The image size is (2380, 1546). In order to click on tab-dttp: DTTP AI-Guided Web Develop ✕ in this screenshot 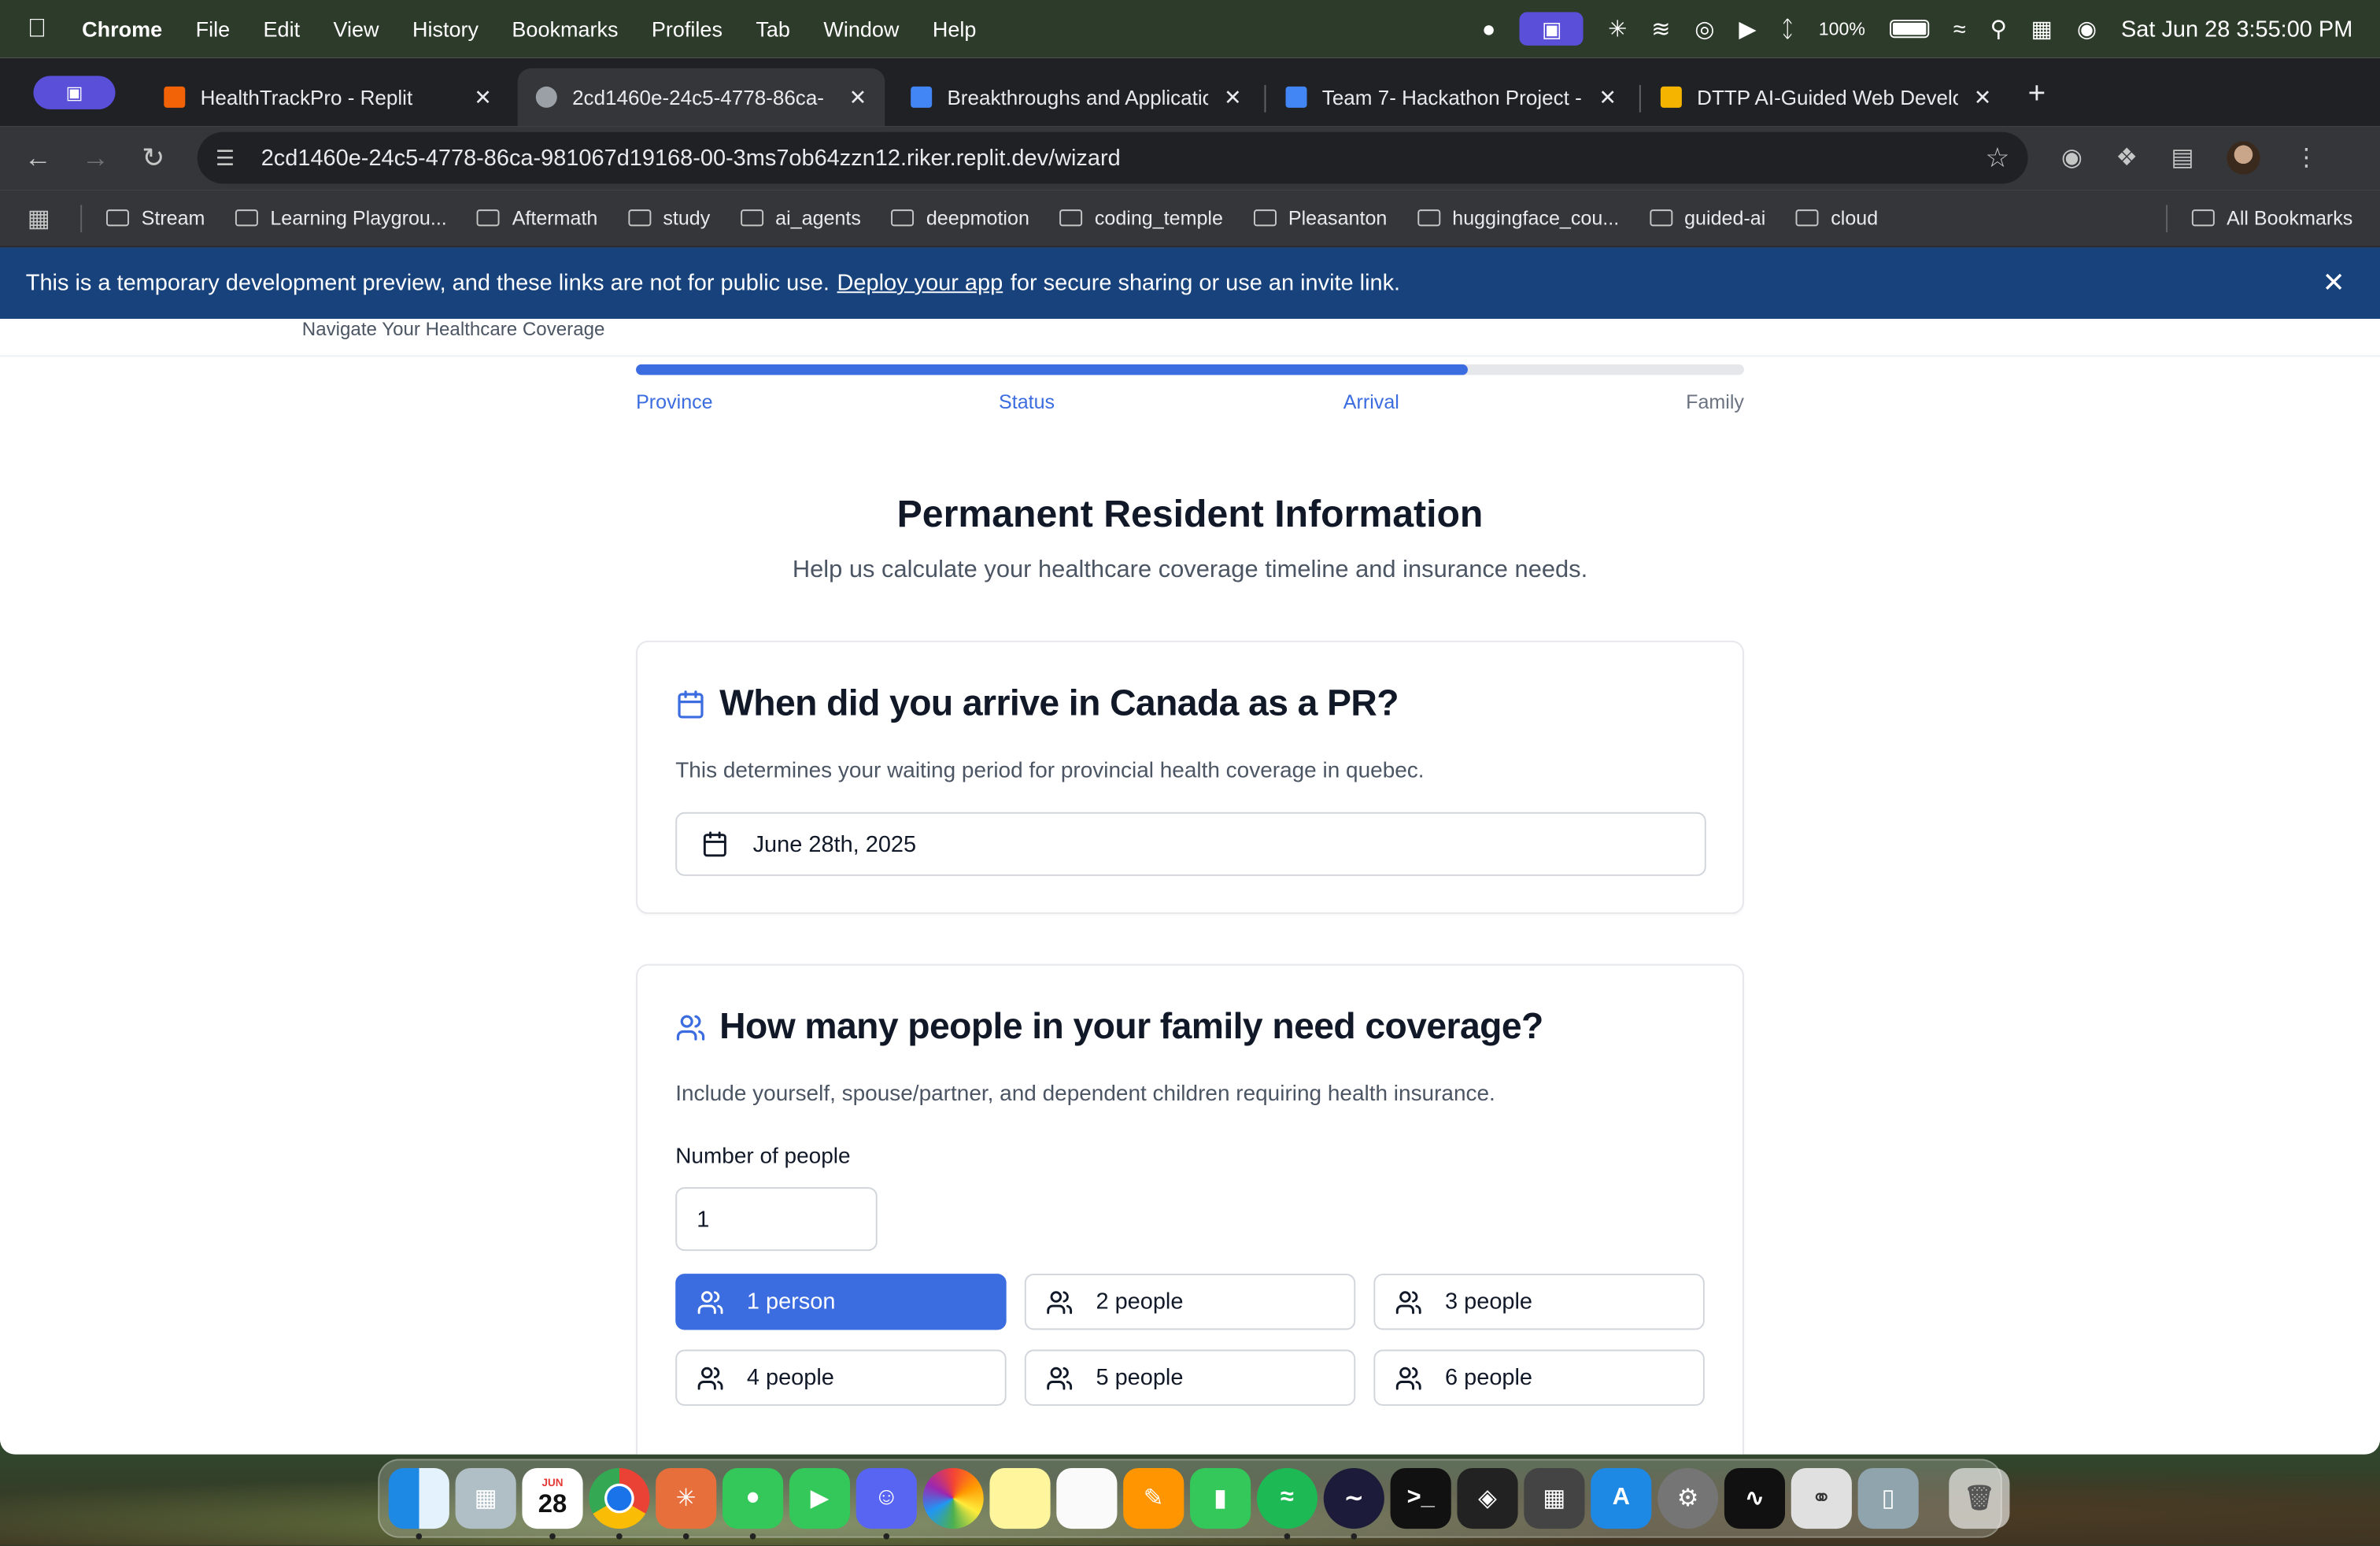, I will do `click(1826, 97)`.